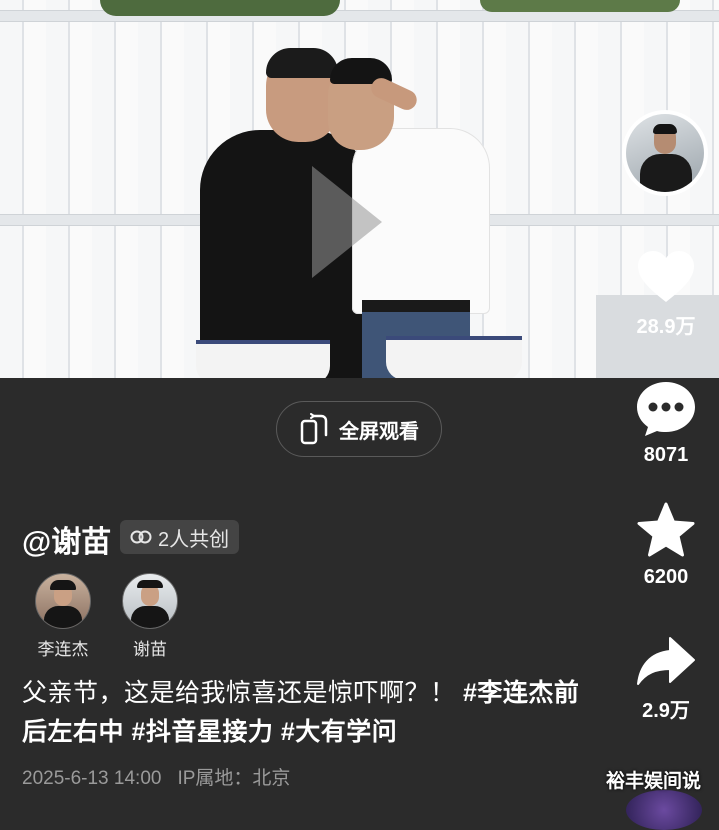 The image size is (719, 830). I want to click on link-icon, so click(141, 537).